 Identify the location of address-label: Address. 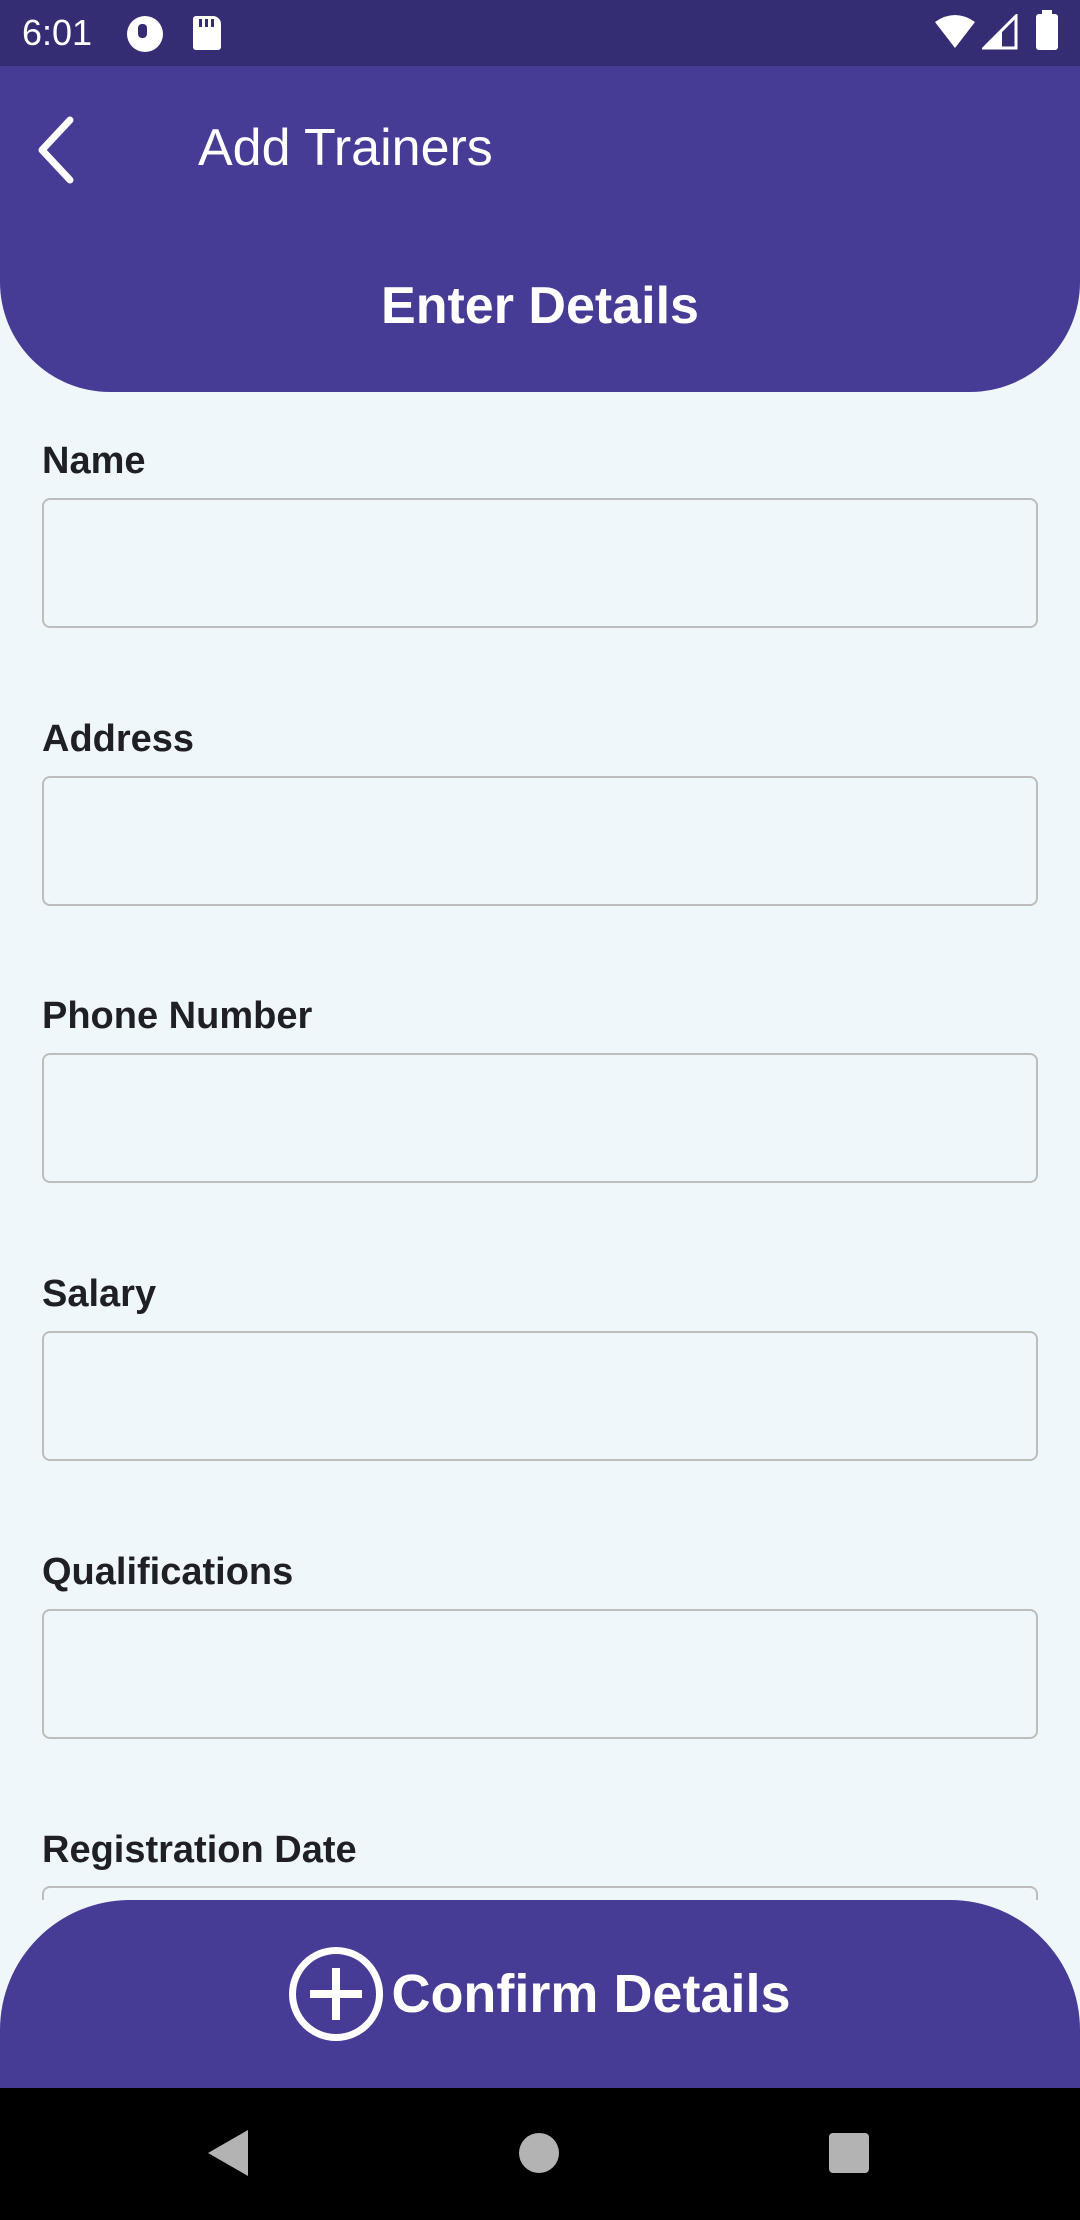
(118, 739).